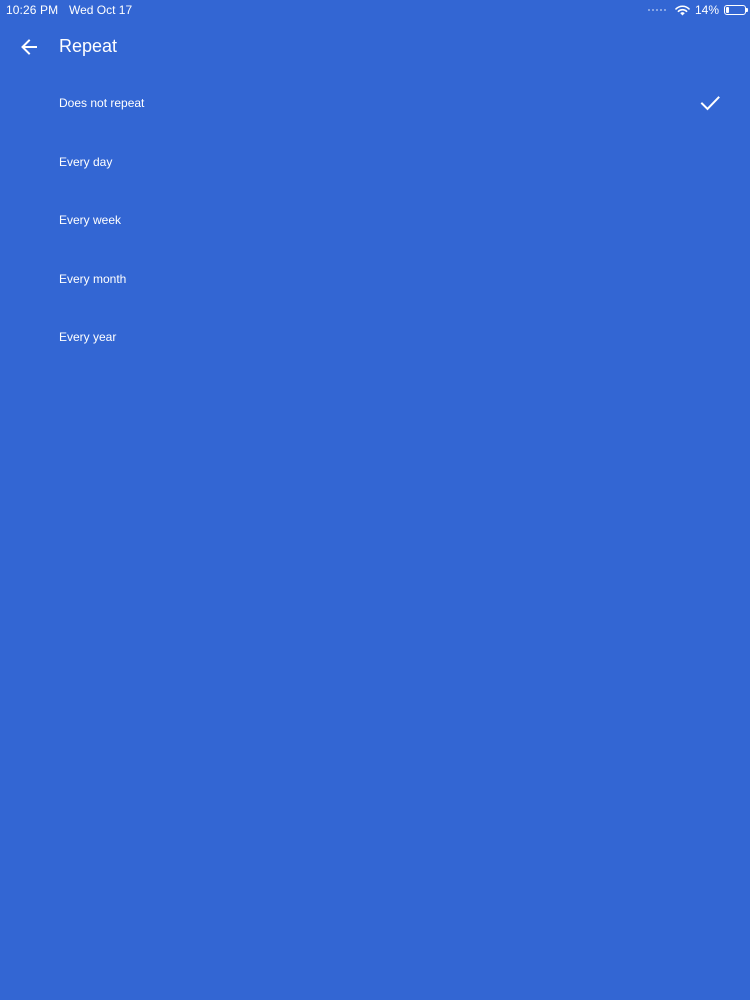 The image size is (750, 1000). Describe the element at coordinates (736, 10) in the screenshot. I see `battery-icon` at that location.